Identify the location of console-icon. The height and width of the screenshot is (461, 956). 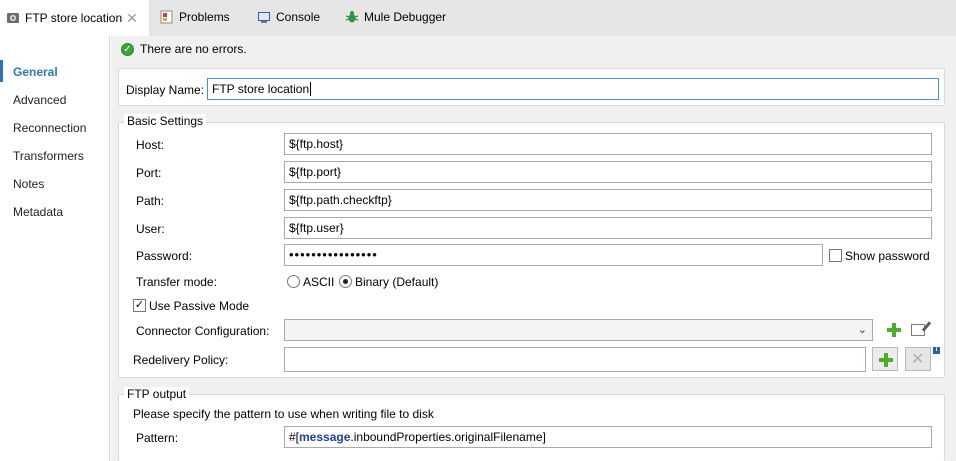
(264, 17).